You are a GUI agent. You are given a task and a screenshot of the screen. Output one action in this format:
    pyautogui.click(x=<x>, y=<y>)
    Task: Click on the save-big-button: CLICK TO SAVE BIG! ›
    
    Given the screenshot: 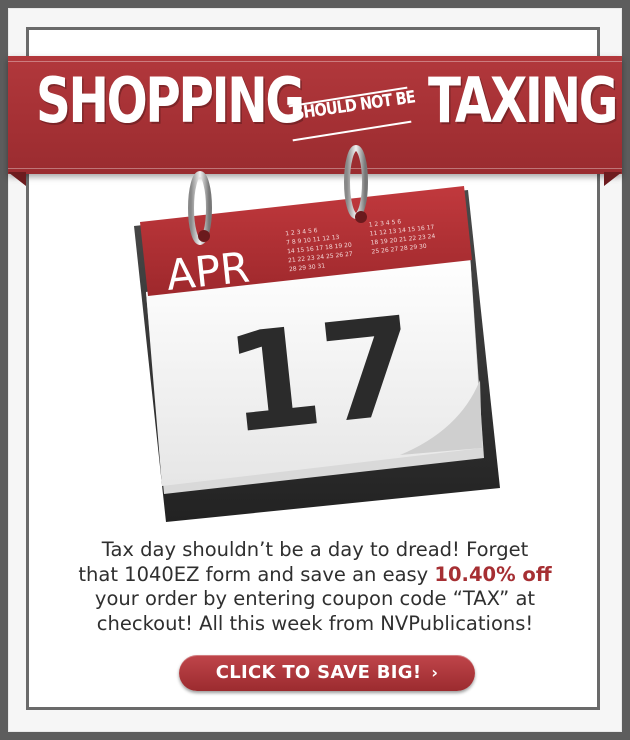 What is the action you would take?
    pyautogui.click(x=327, y=673)
    